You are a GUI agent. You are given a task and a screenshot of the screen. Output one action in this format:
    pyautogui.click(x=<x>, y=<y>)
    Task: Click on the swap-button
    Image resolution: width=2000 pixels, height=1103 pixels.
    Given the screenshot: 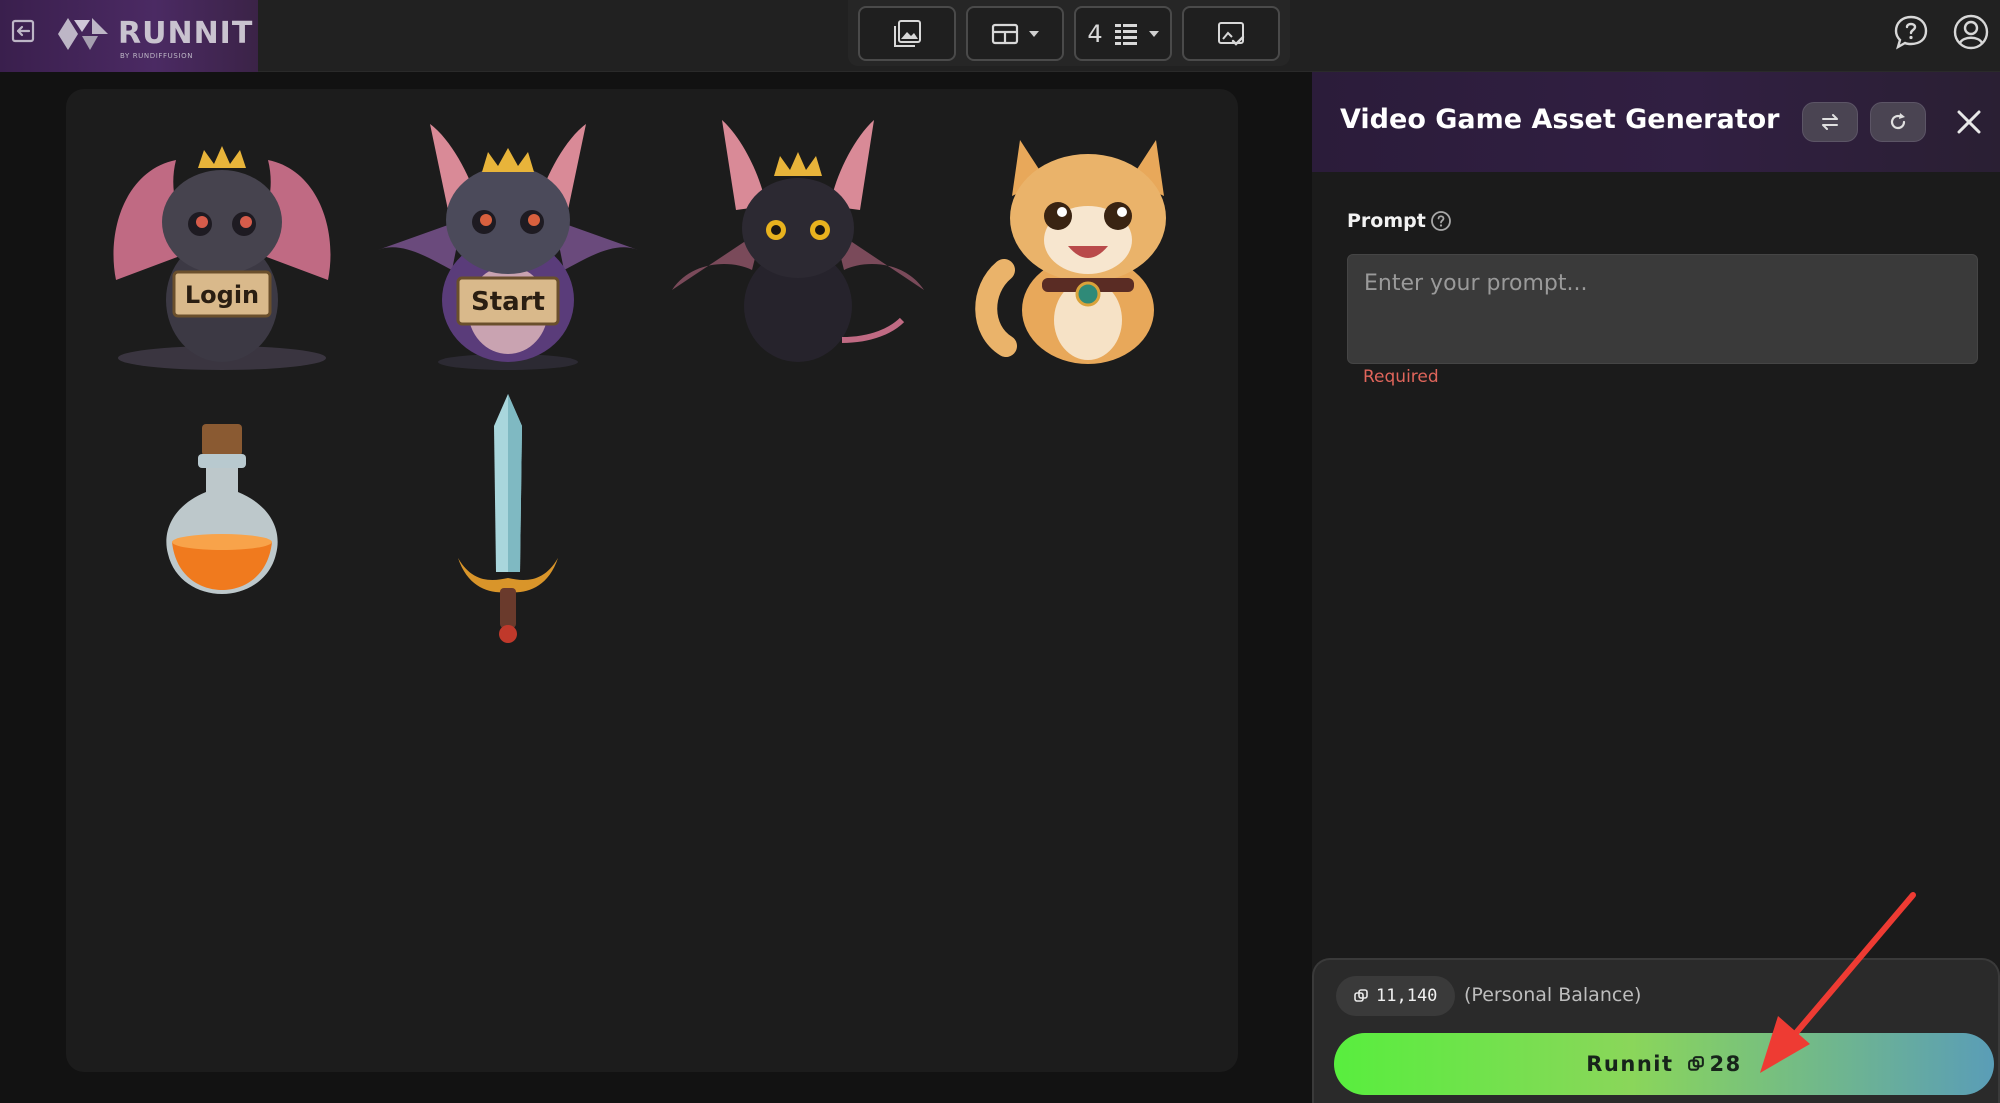 What is the action you would take?
    pyautogui.click(x=1830, y=122)
    